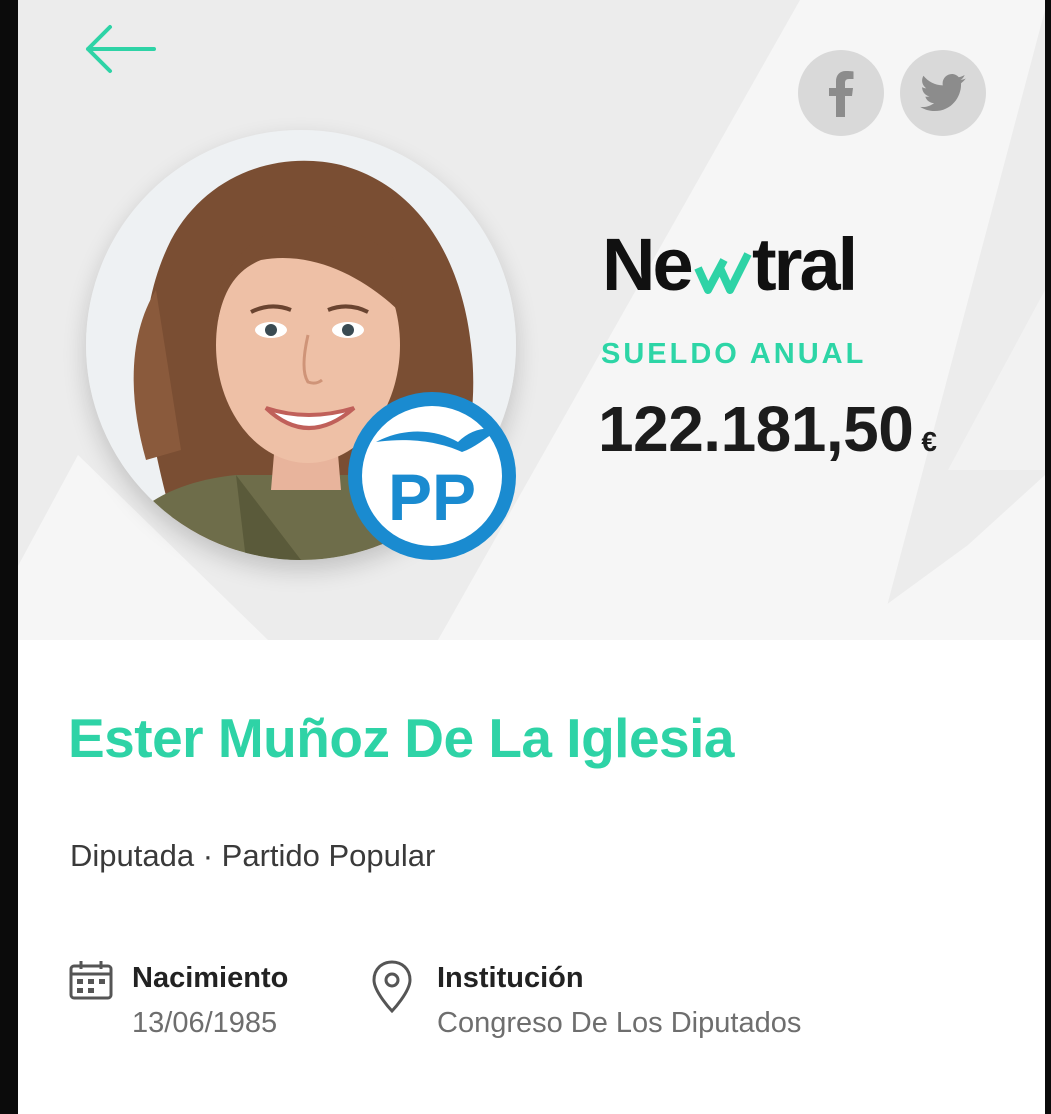 The width and height of the screenshot is (1051, 1114). I want to click on party-logo-icon: PP, so click(432, 476).